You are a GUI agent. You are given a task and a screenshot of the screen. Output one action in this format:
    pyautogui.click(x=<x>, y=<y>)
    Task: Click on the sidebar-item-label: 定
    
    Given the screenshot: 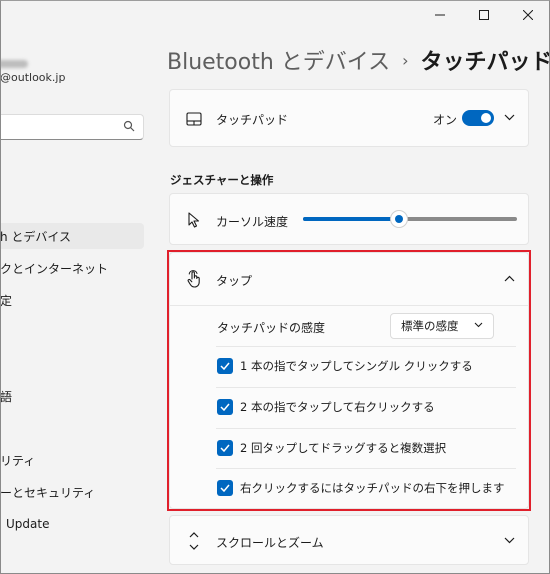 What is the action you would take?
    pyautogui.click(x=6, y=300)
    